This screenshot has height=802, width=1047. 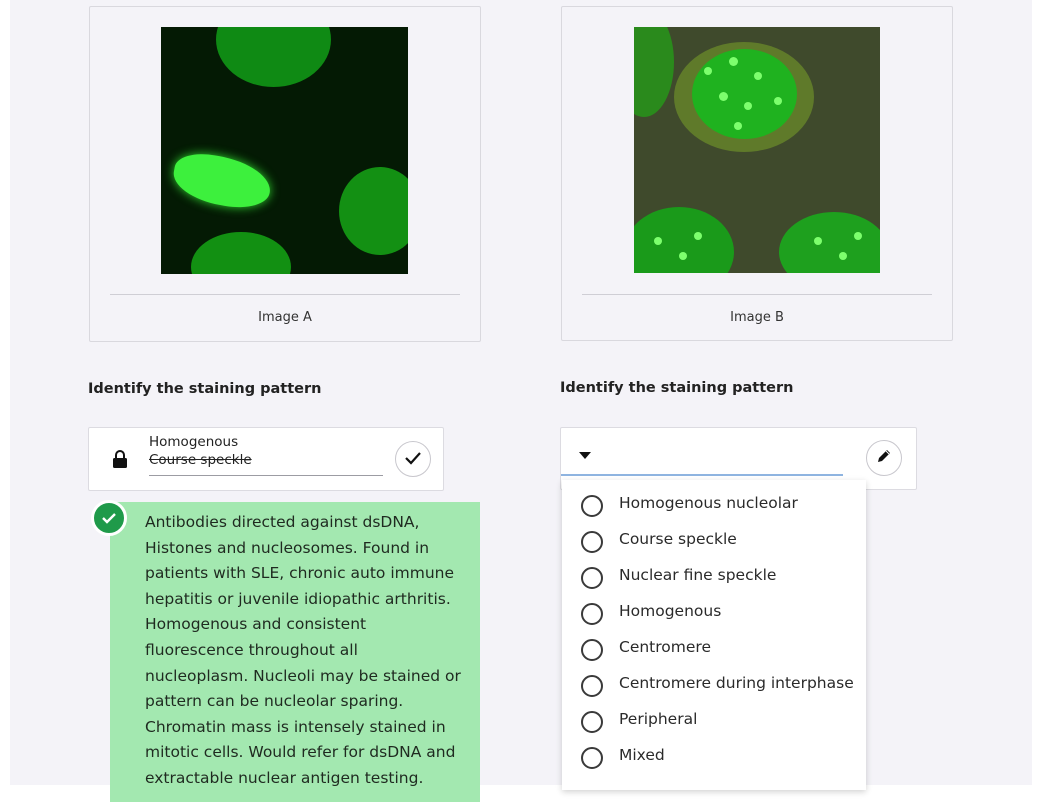 What do you see at coordinates (714, 650) in the screenshot?
I see `option-centromere: Centromere` at bounding box center [714, 650].